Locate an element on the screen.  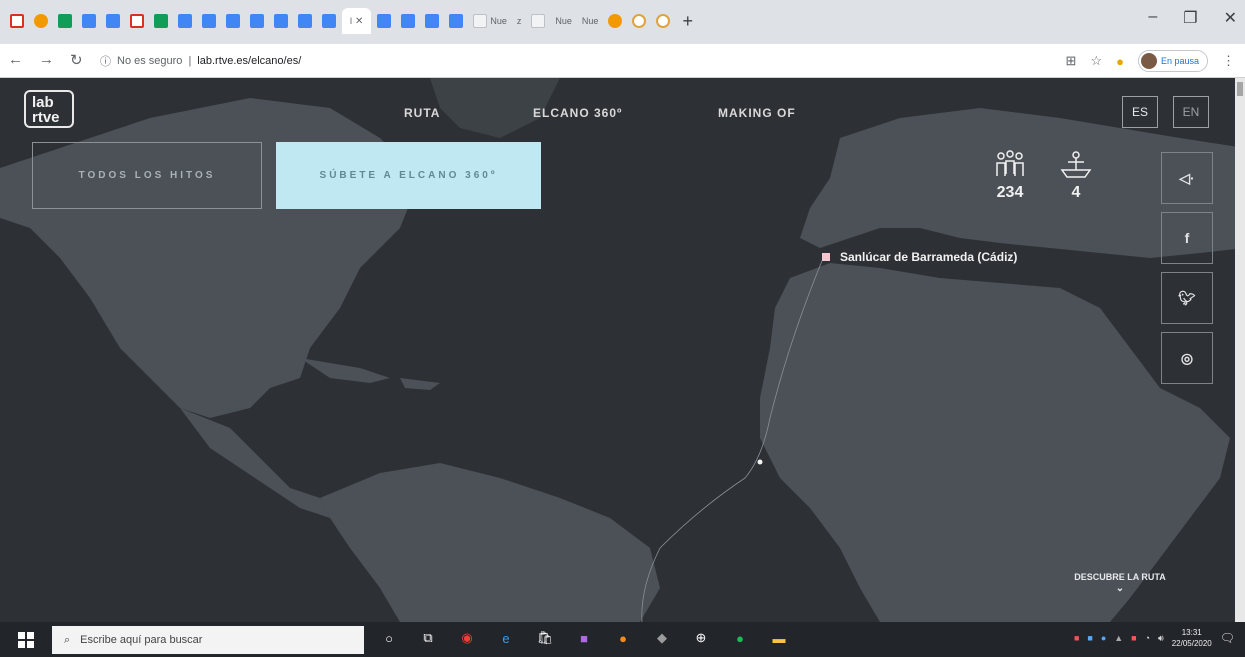
page-icon is located at coordinates (480, 21).